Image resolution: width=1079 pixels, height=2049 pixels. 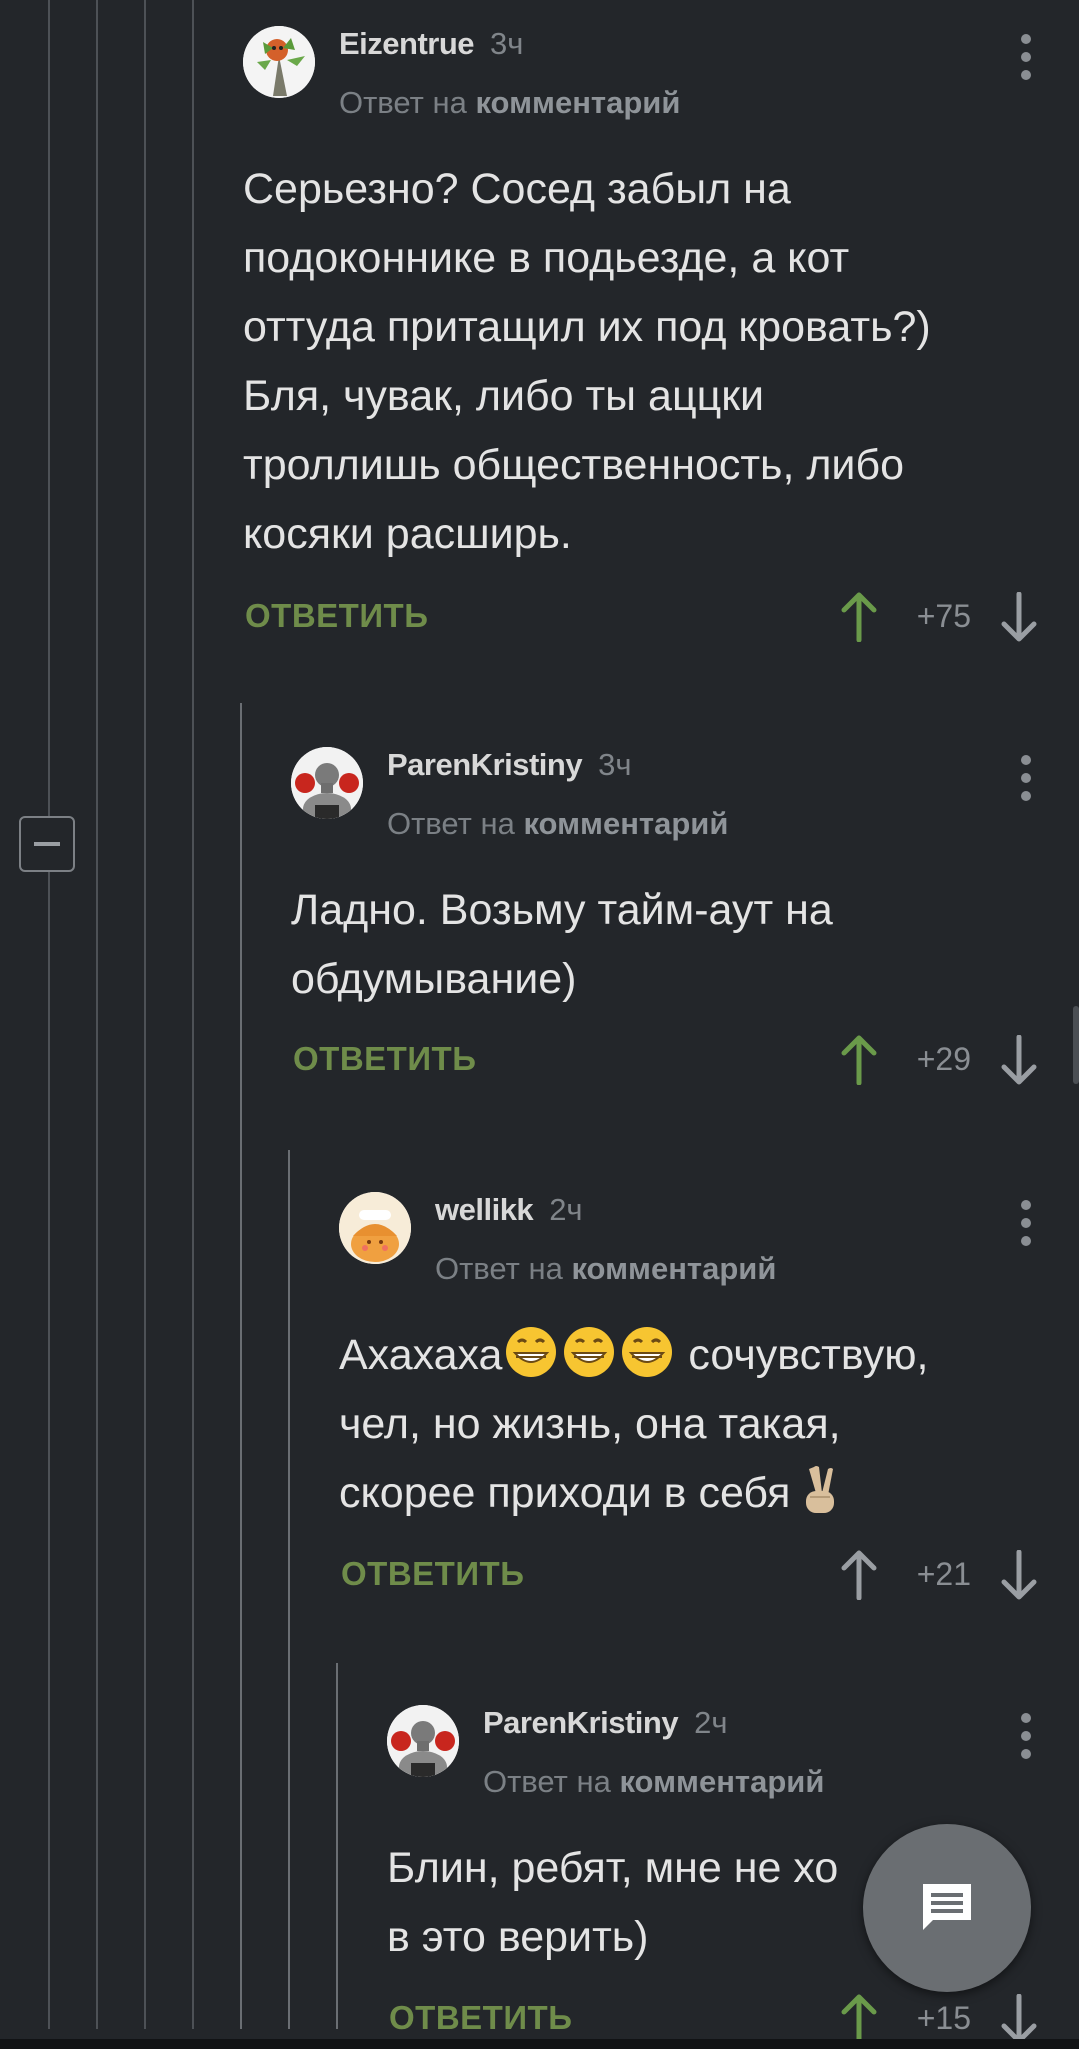 What do you see at coordinates (47, 844) in the screenshot?
I see `collapse-thread-button` at bounding box center [47, 844].